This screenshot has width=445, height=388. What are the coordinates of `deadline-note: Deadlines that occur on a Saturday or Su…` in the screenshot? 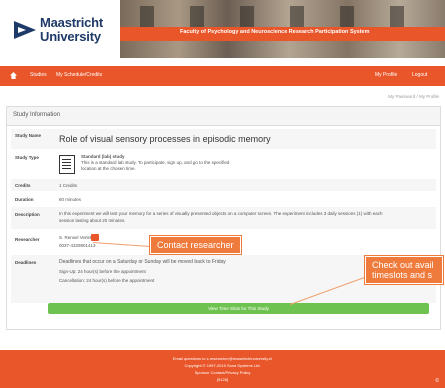 It's located at (142, 262).